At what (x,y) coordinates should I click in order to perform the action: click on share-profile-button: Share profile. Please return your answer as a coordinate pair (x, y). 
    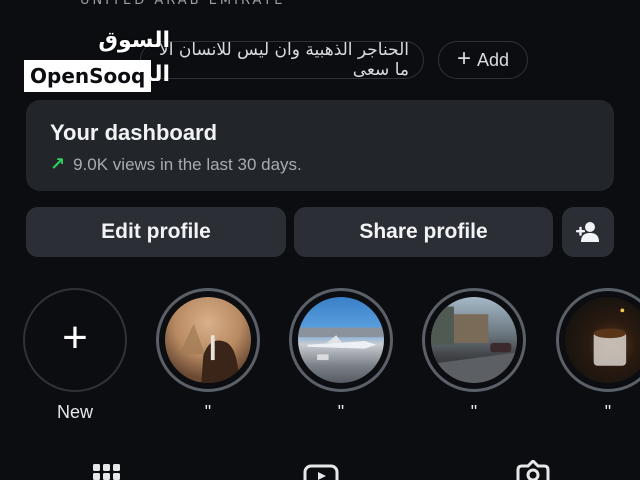
    Looking at the image, I should click on (423, 232).